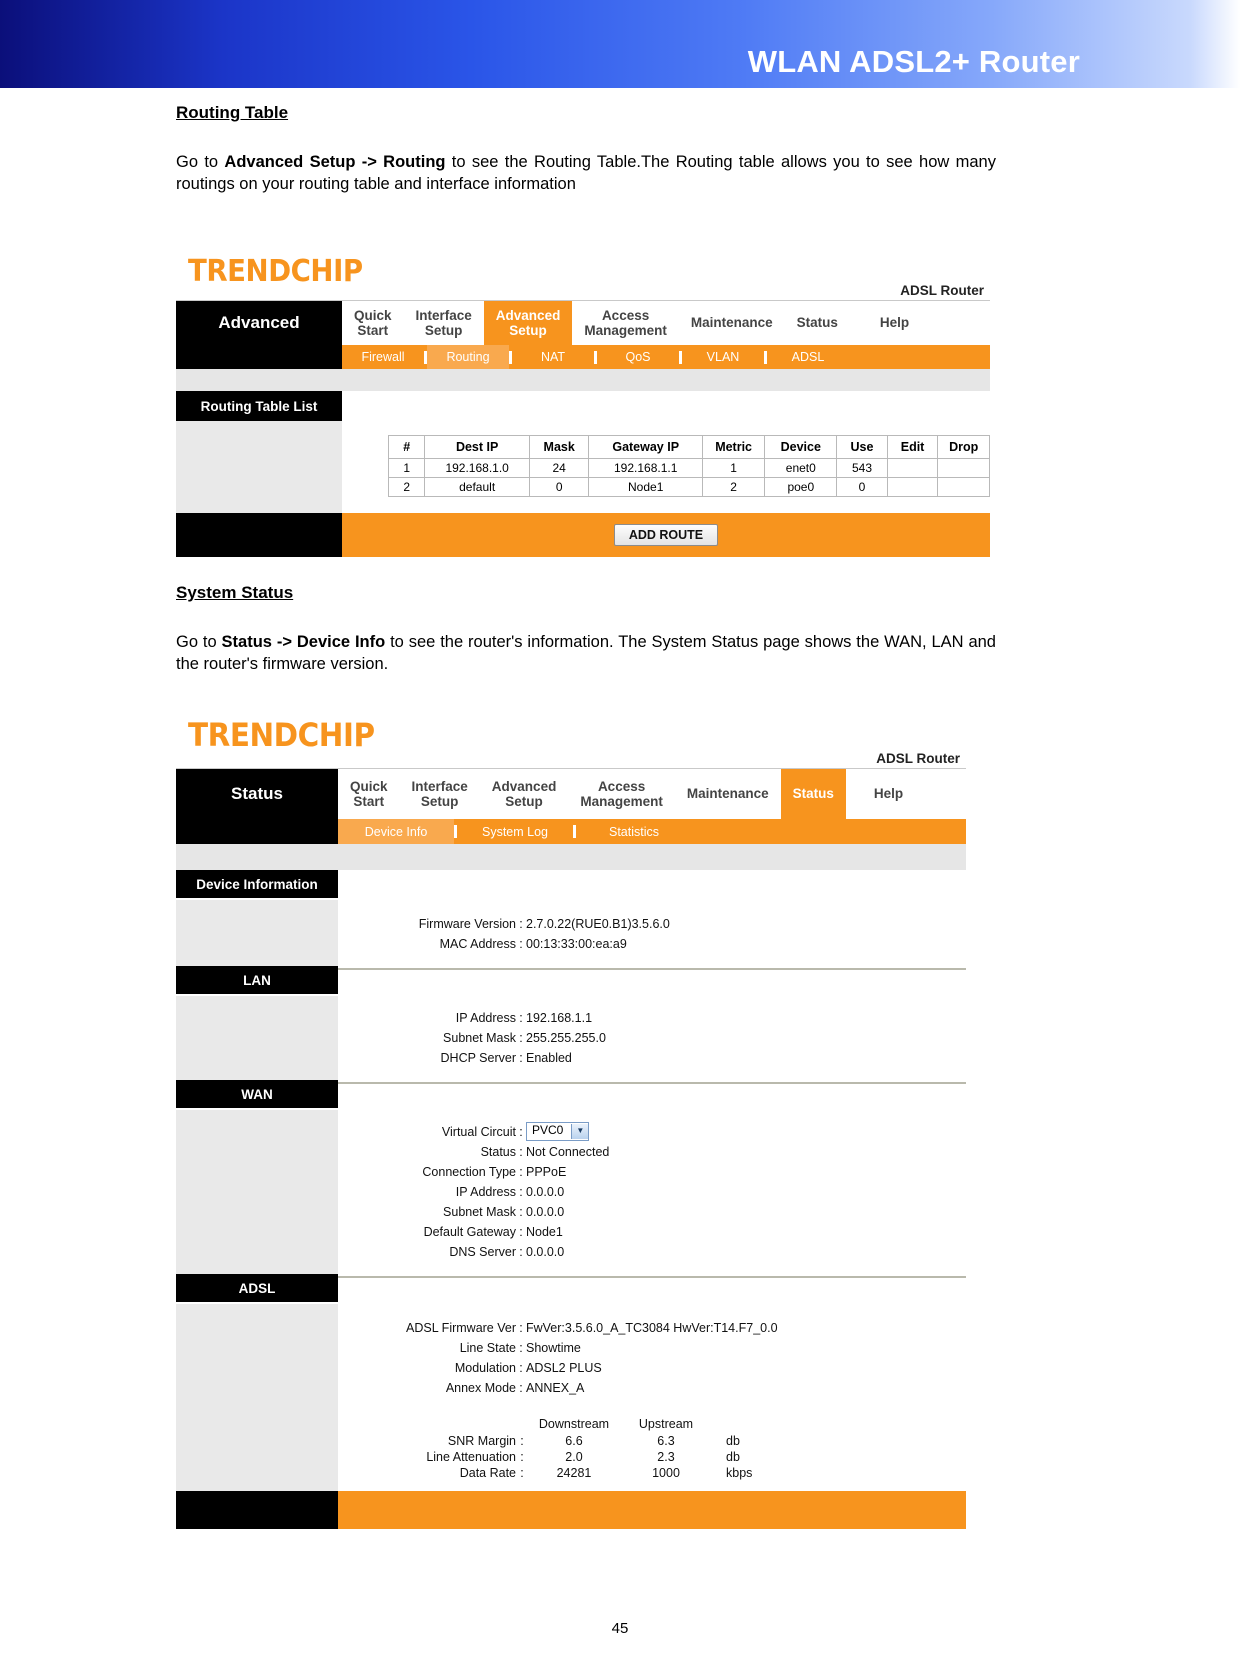 This screenshot has height=1670, width=1240. I want to click on subnav-item-device-info: Device Info, so click(396, 831).